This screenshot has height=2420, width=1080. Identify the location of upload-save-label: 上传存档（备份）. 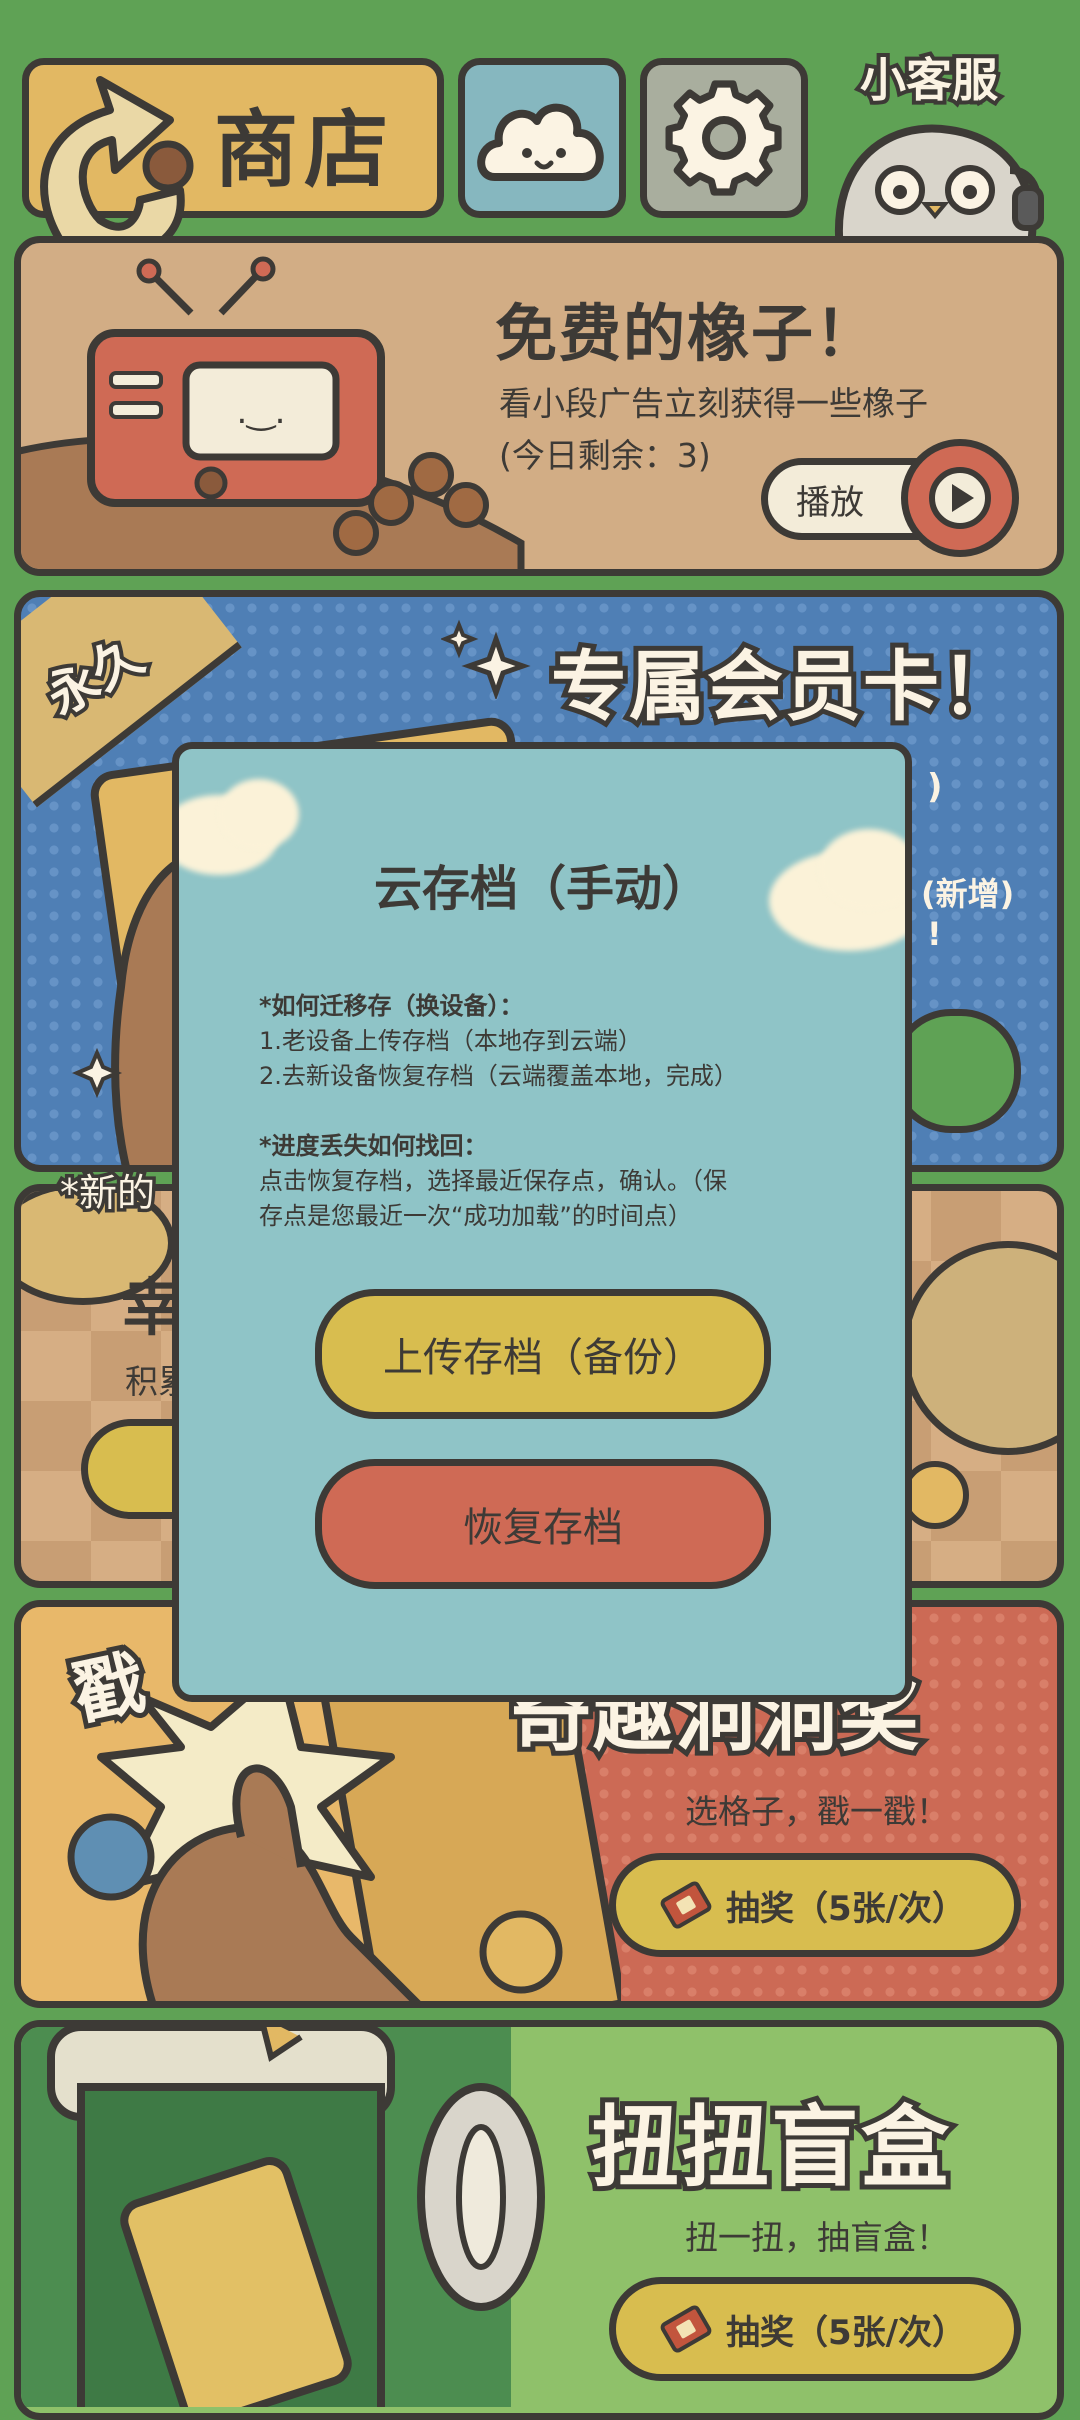
(543, 1358).